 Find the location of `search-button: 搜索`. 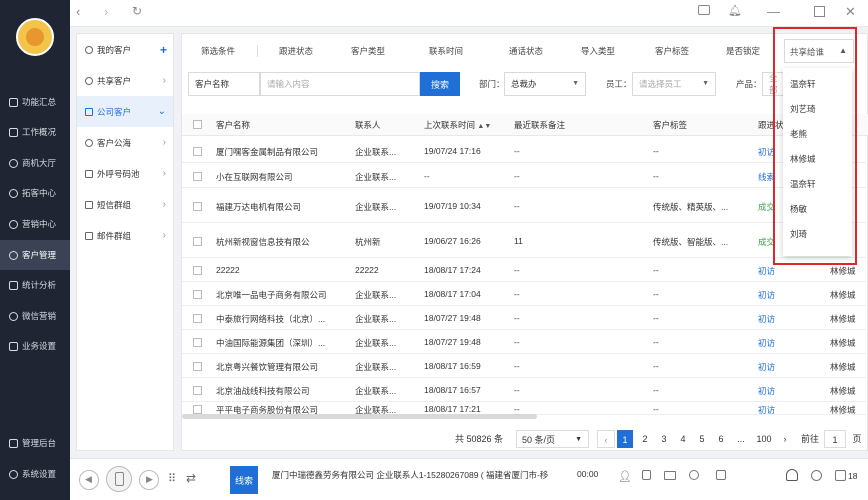

search-button: 搜索 is located at coordinates (440, 84).